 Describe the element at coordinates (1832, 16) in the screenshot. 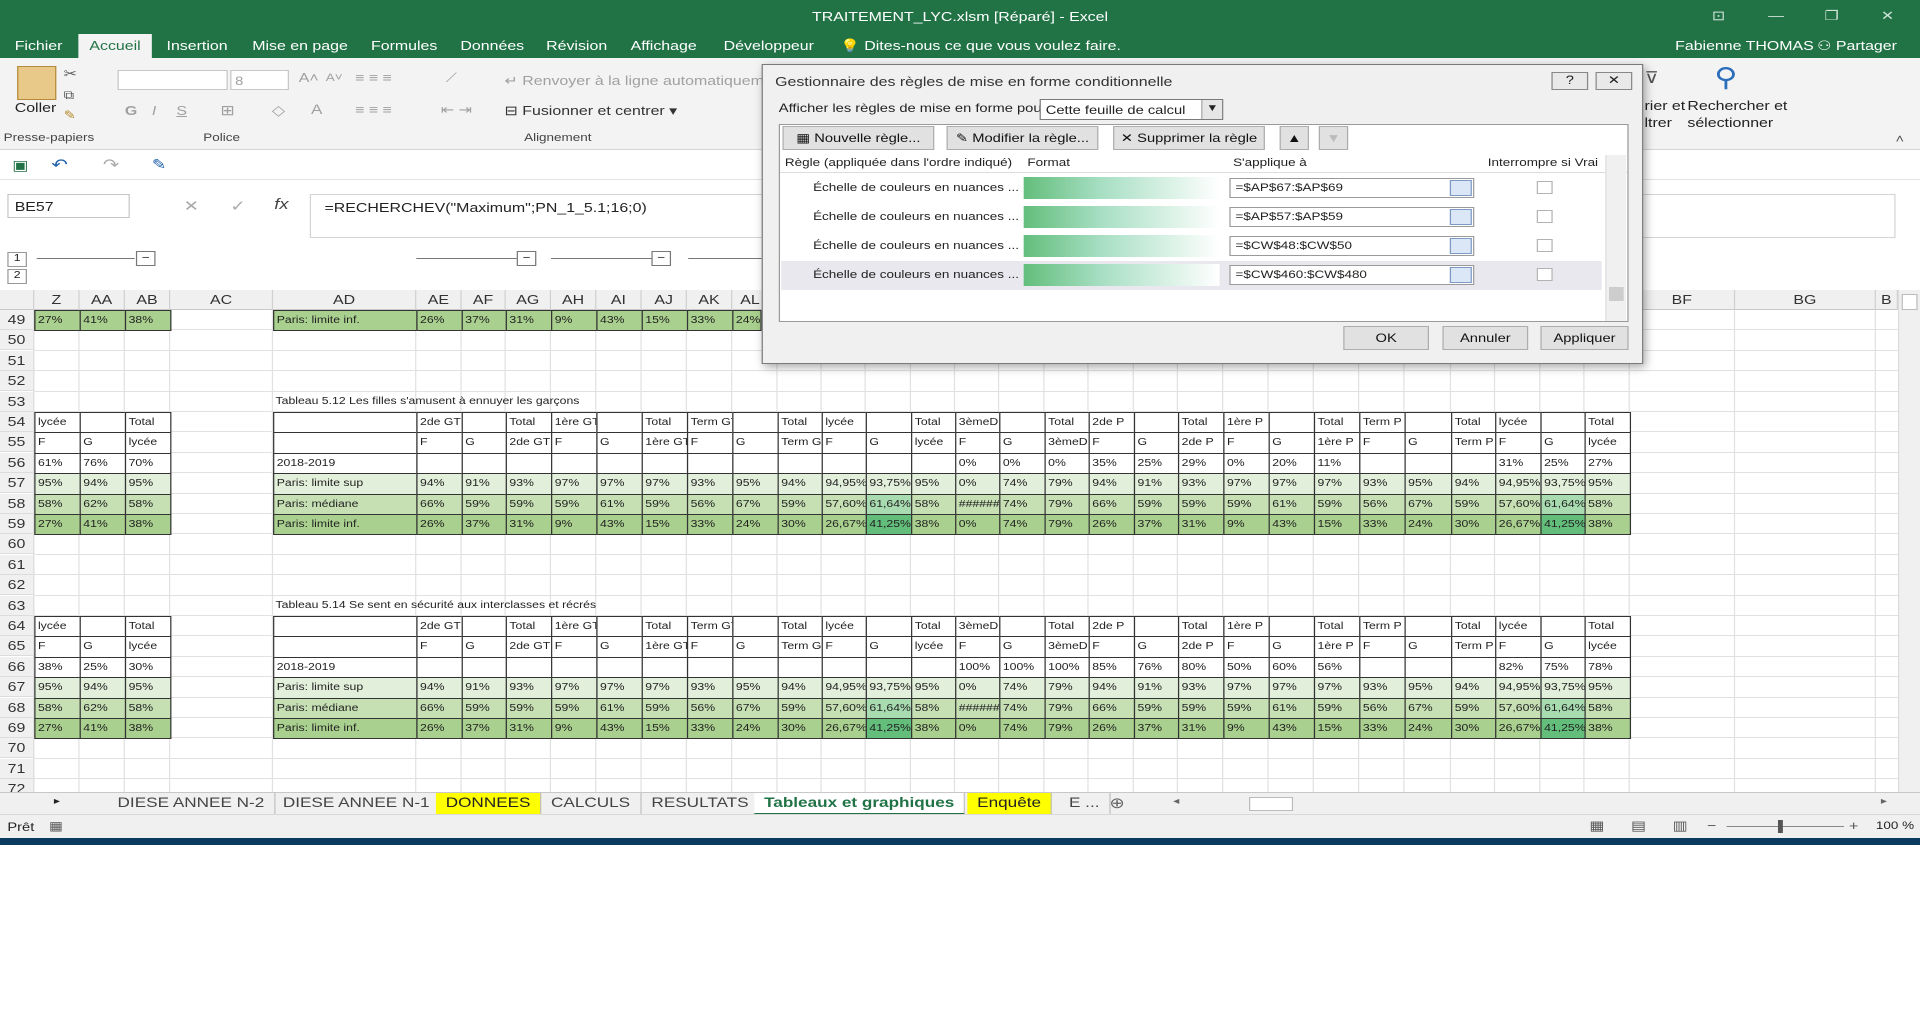

I see `maximize-icon: ❐` at that location.